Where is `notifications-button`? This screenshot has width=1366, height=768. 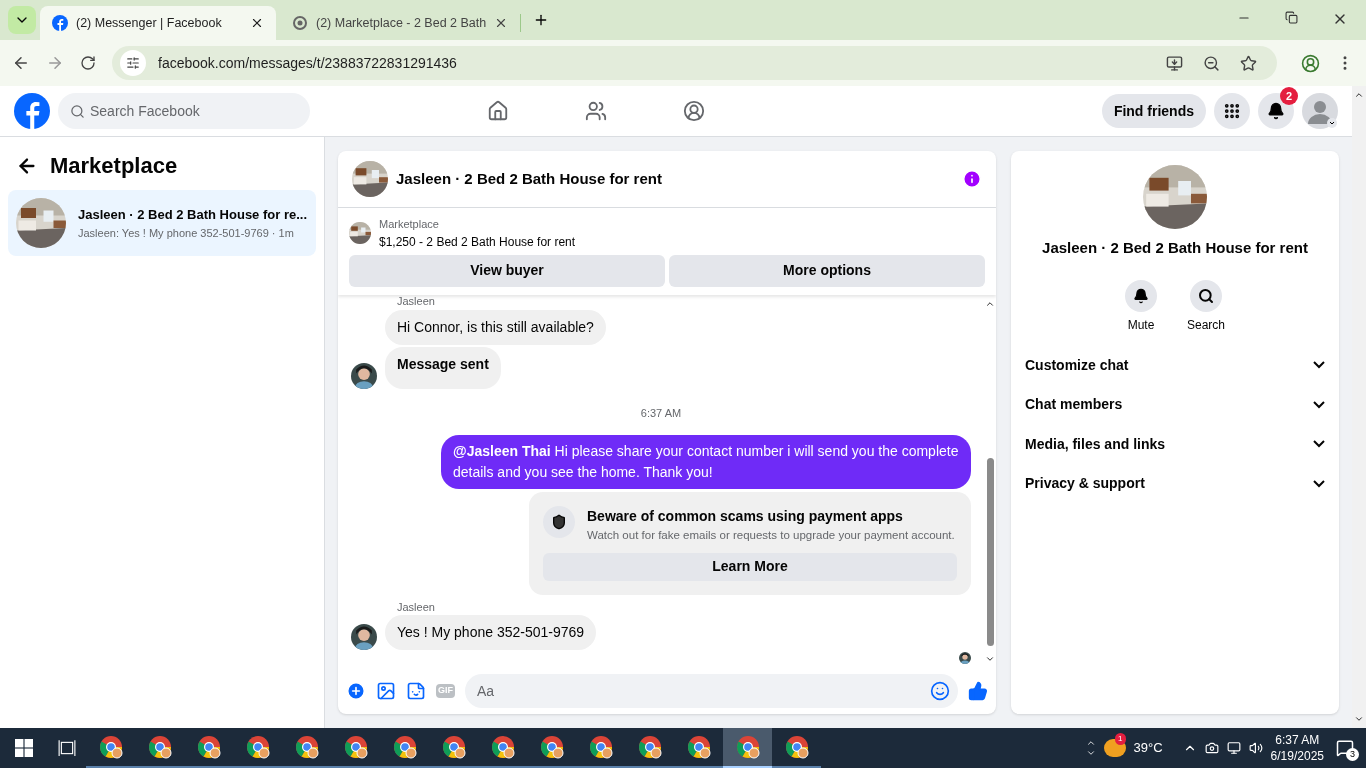 notifications-button is located at coordinates (1276, 111).